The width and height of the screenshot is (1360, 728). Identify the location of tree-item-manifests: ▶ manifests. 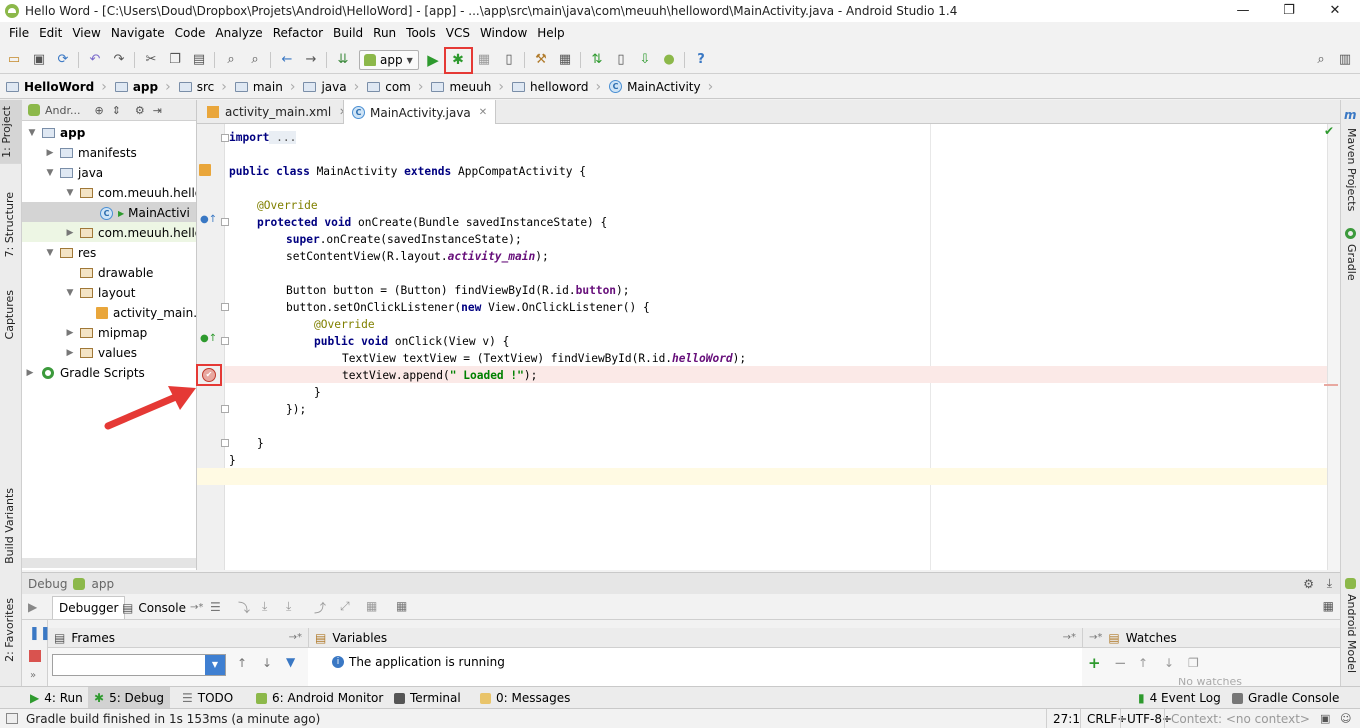
(90, 153).